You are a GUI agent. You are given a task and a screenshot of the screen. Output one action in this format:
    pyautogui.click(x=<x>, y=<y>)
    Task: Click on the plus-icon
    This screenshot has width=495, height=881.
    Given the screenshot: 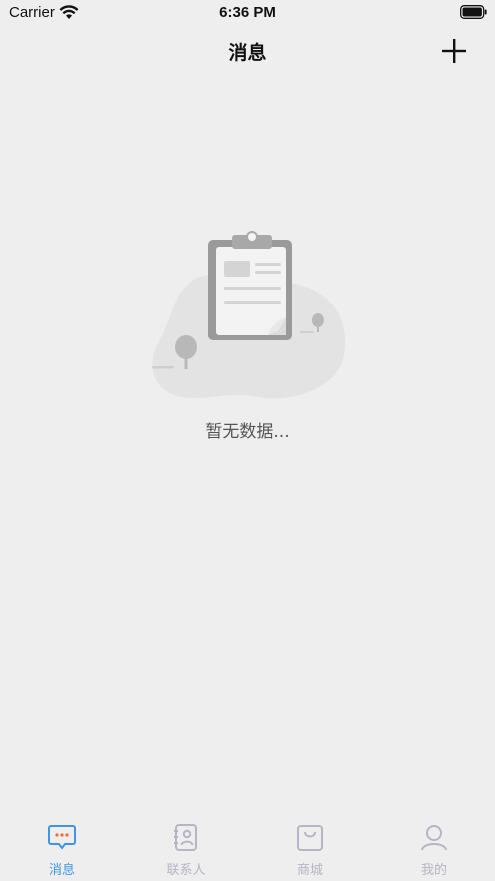 What is the action you would take?
    pyautogui.click(x=454, y=51)
    